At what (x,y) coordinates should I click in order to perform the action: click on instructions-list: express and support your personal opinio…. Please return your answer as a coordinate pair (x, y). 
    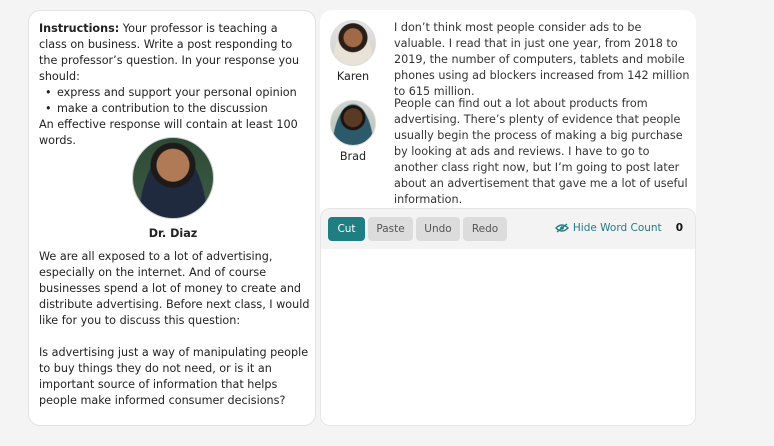
    Looking at the image, I should click on (175, 101).